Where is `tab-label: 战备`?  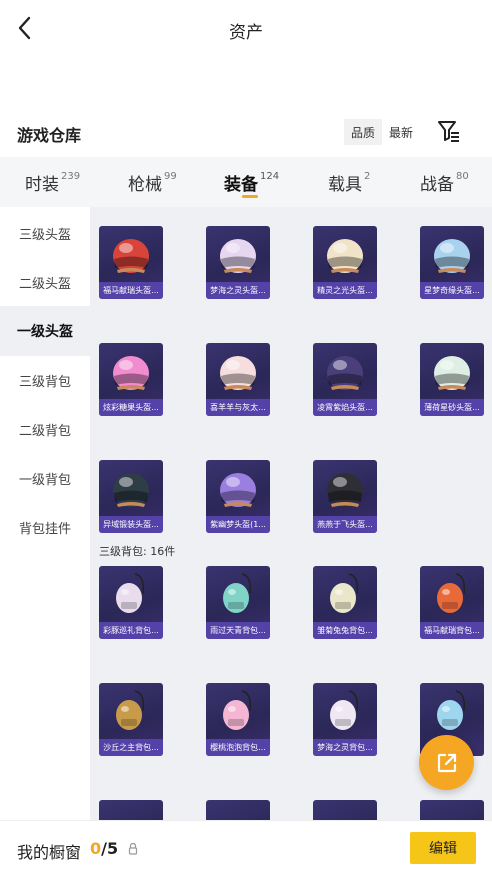 tab-label: 战备 is located at coordinates (437, 184).